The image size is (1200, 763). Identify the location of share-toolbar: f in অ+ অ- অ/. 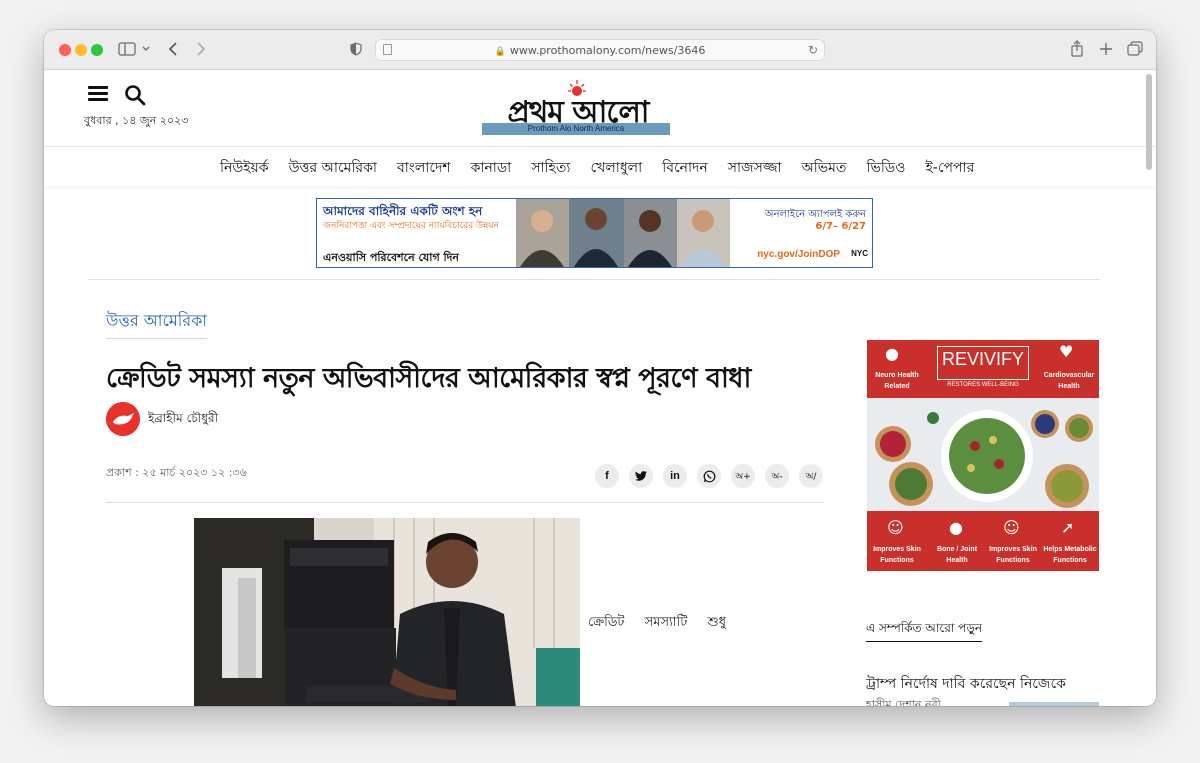
(709, 476).